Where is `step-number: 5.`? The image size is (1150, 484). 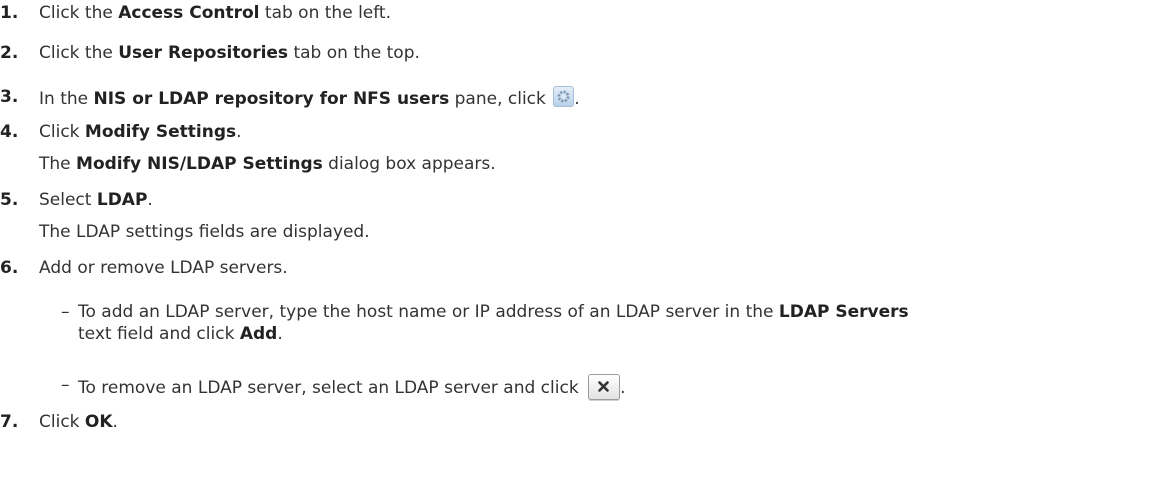
step-number: 5. is located at coordinates (9, 200).